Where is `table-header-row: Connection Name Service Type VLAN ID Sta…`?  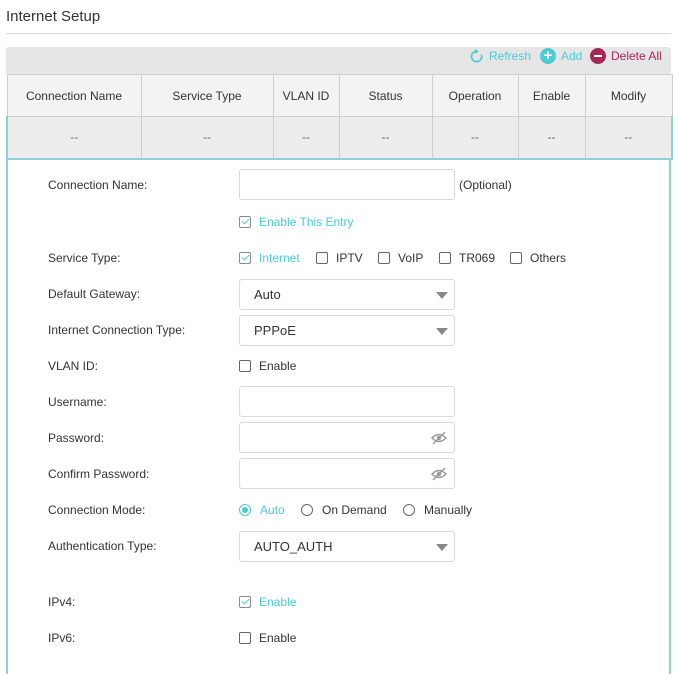 table-header-row: Connection Name Service Type VLAN ID Sta… is located at coordinates (339, 95).